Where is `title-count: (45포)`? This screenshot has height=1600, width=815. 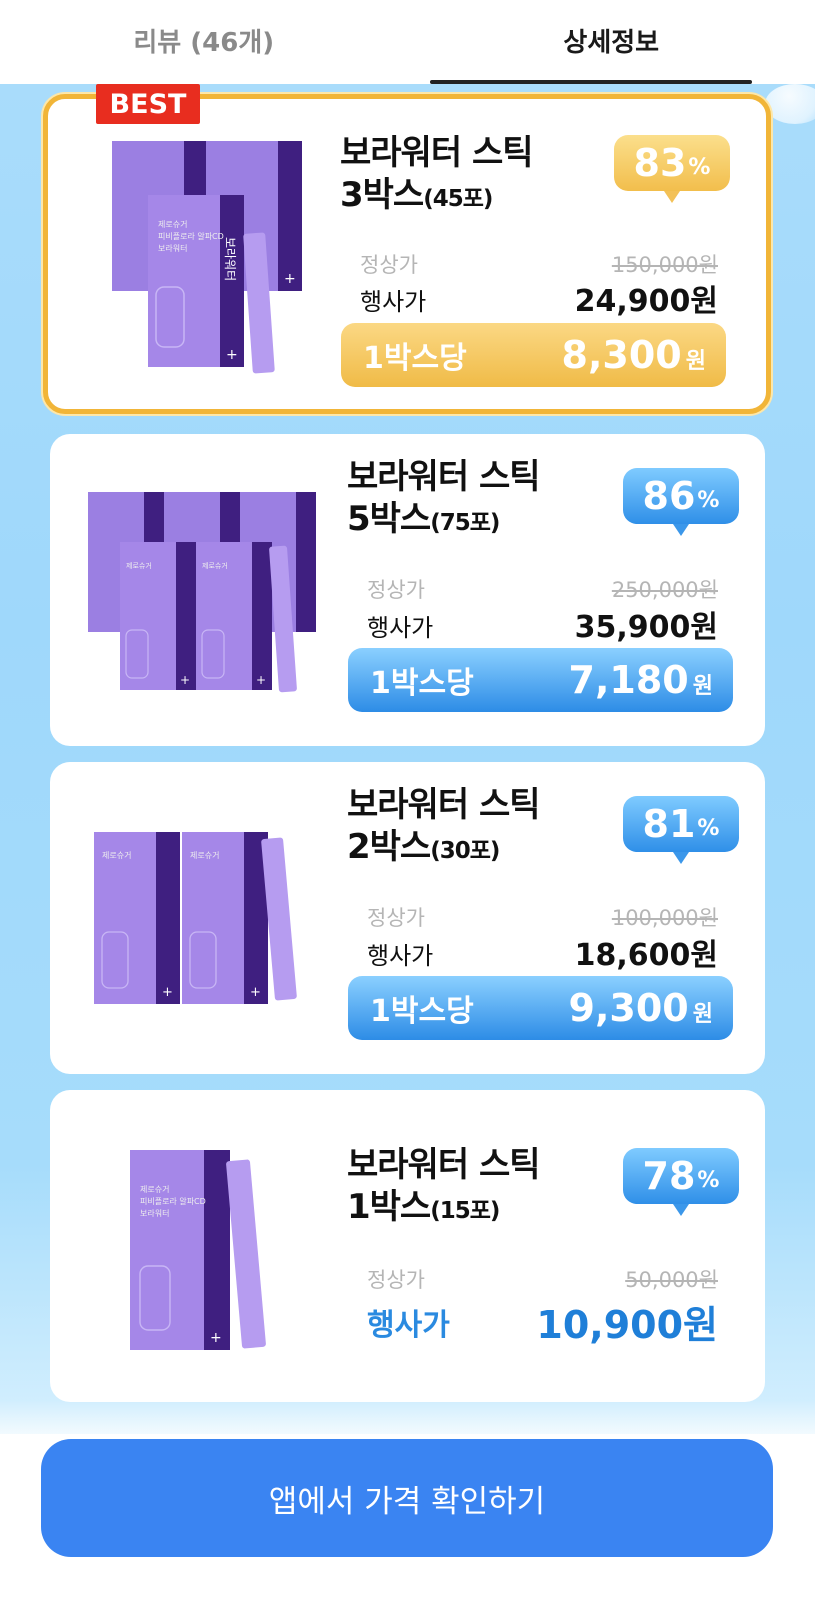
title-count: (45포) is located at coordinates (458, 199).